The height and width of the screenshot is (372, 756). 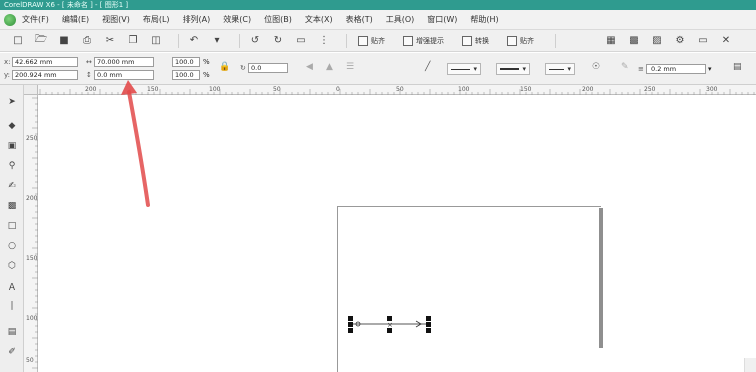 I want to click on handle-top-right, so click(x=428, y=318).